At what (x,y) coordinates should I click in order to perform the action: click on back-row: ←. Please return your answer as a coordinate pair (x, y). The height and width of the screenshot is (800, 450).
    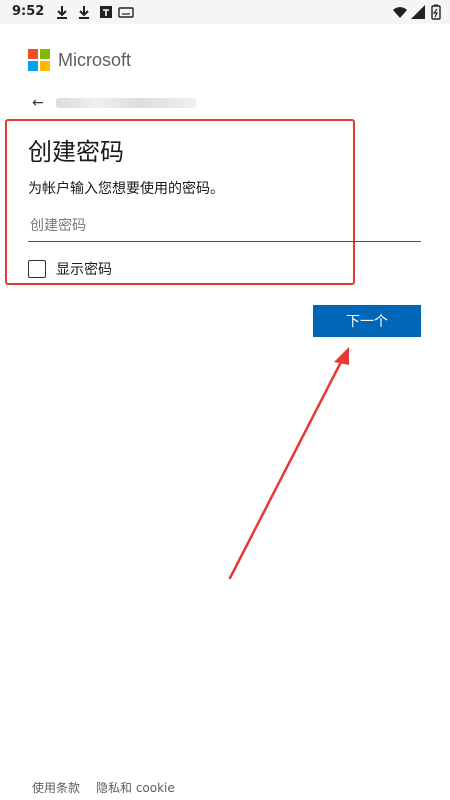
    Looking at the image, I should click on (114, 103).